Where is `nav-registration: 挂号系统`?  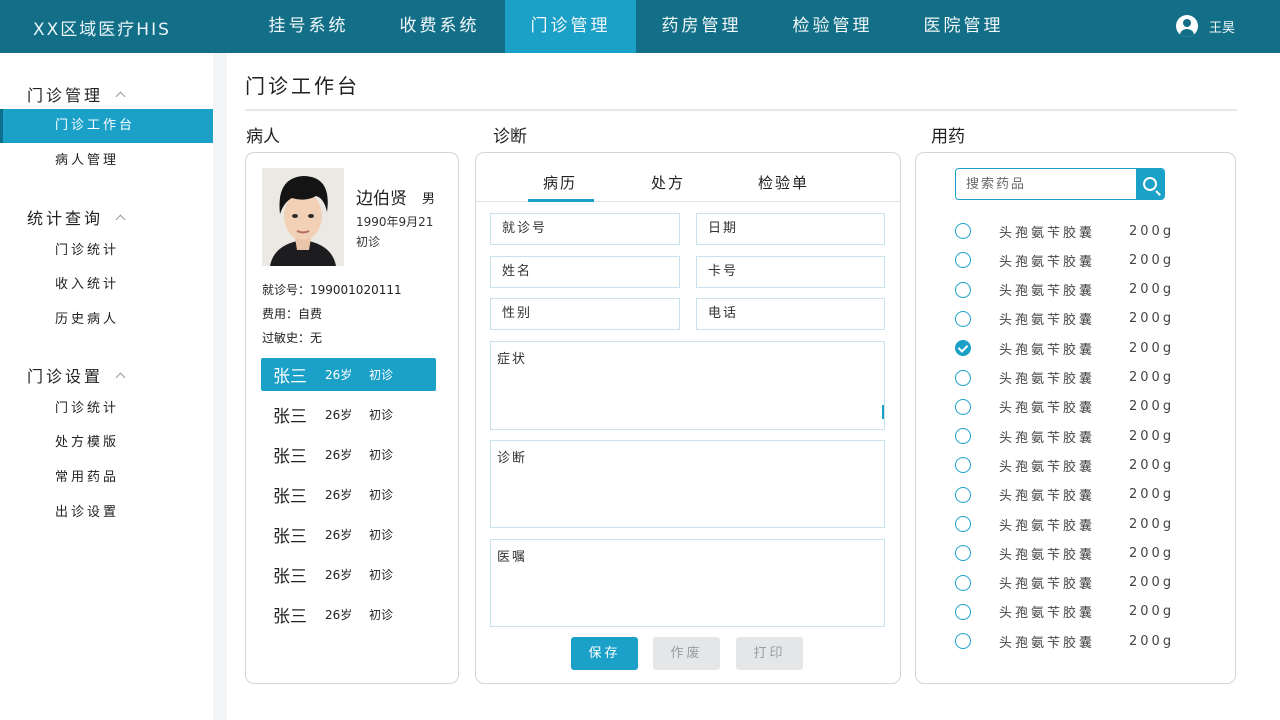 nav-registration: 挂号系统 is located at coordinates (308, 26).